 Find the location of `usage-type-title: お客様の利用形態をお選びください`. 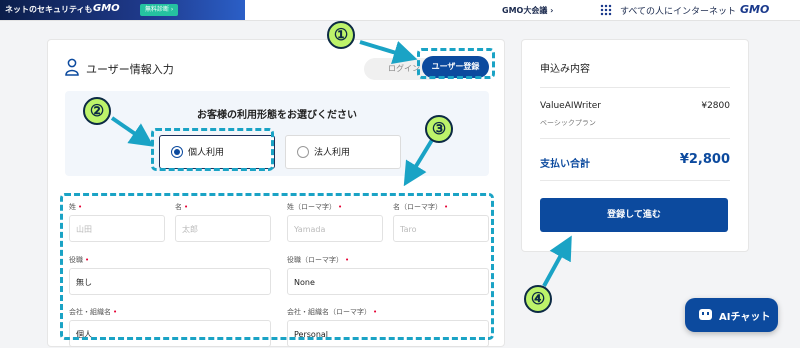

usage-type-title: お客様の利用形態をお選びください is located at coordinates (277, 115).